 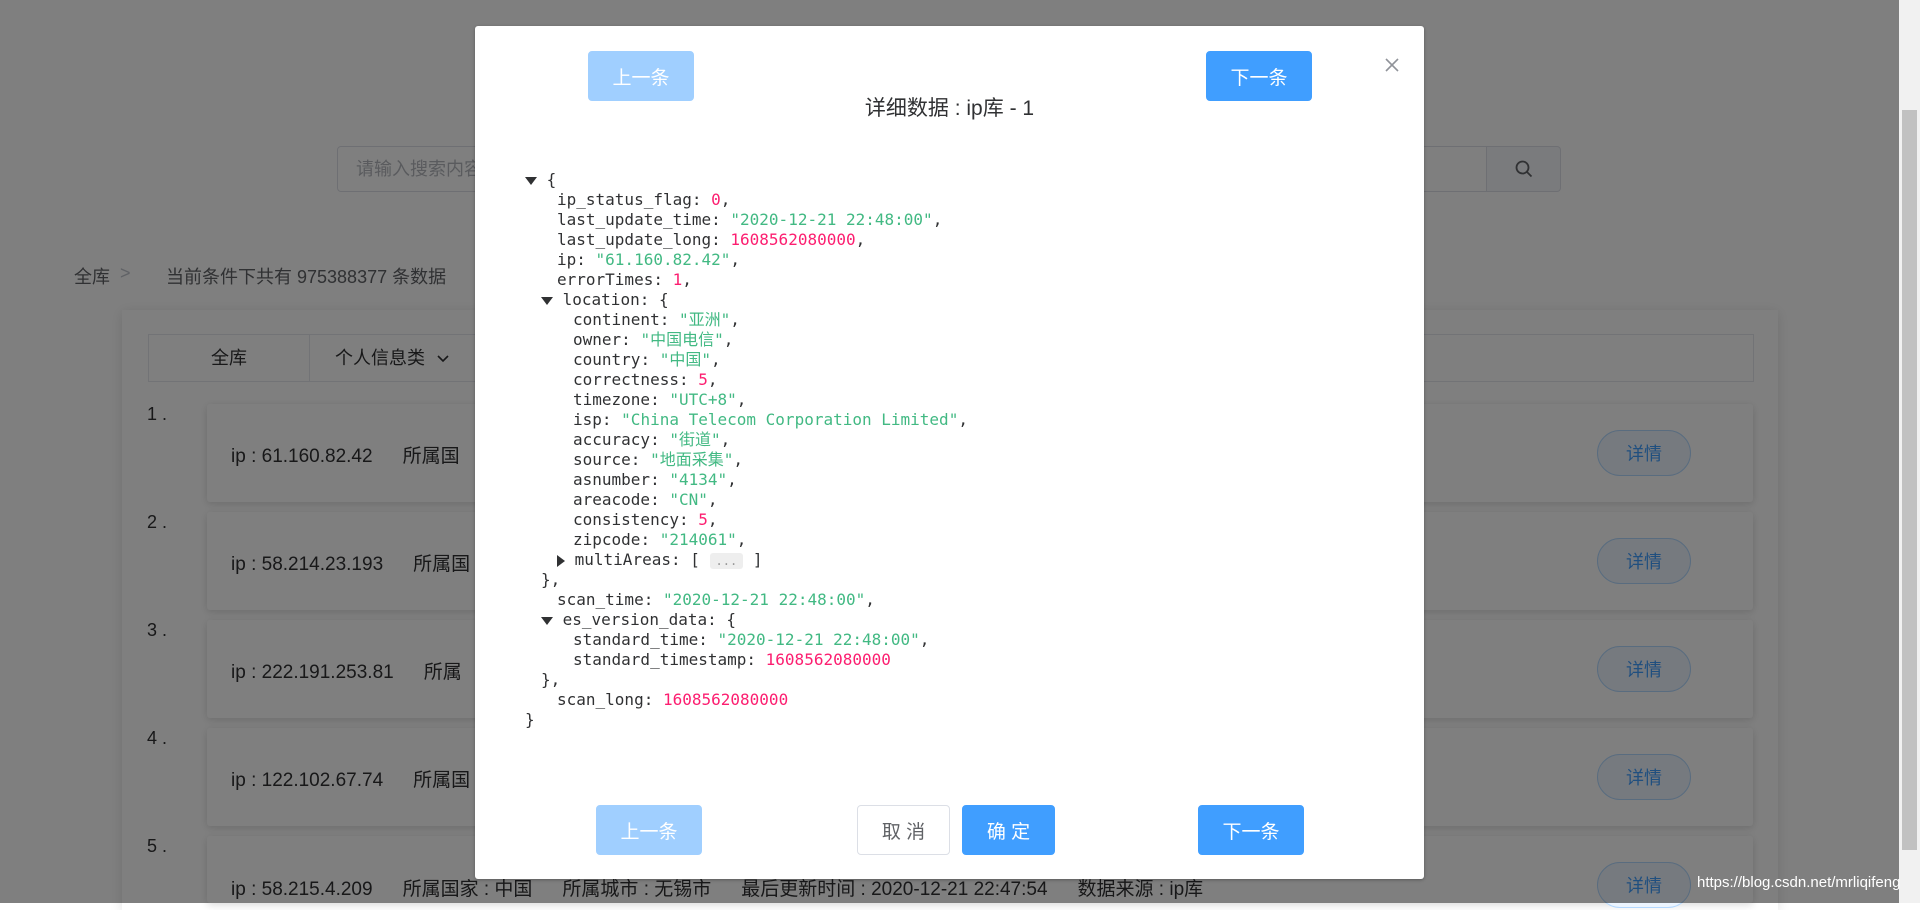 I want to click on next-record-button-top: 下一条, so click(x=1259, y=76).